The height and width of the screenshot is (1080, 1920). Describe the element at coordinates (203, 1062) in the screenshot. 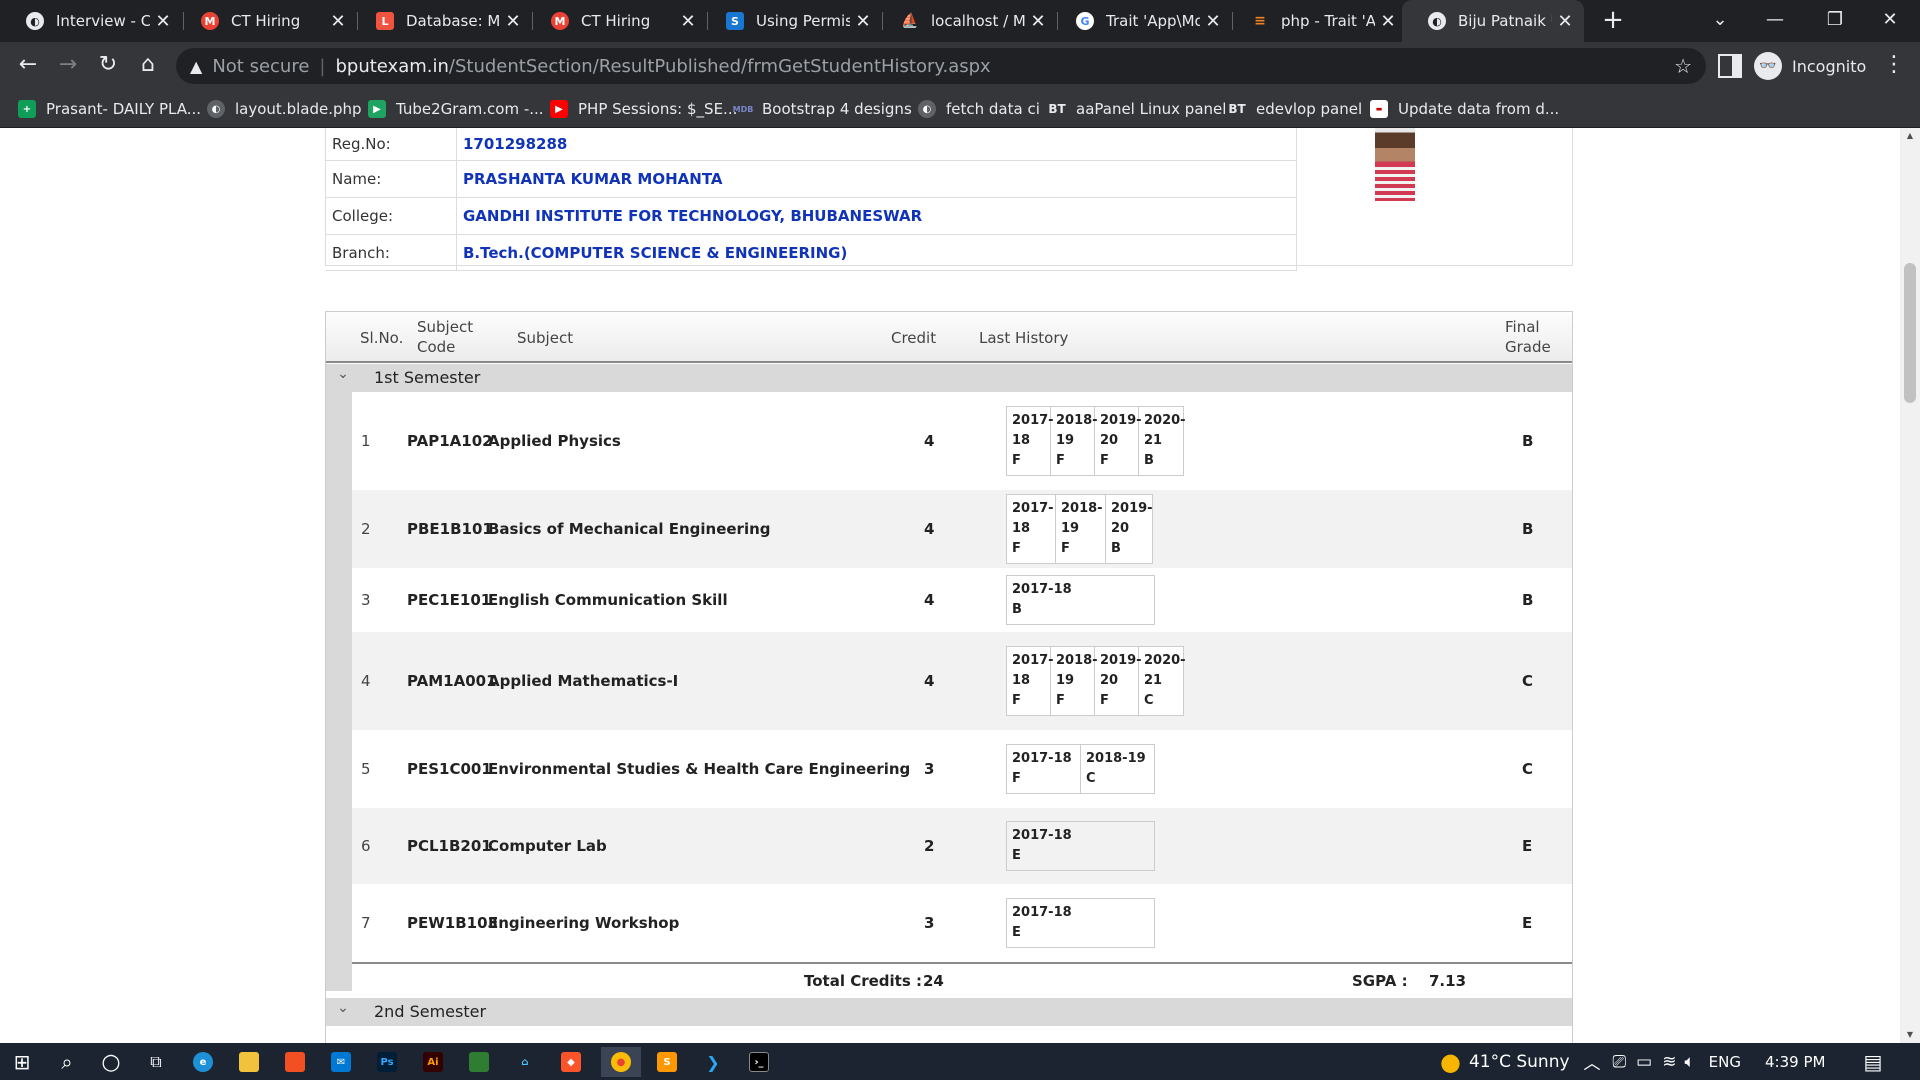

I see `edge-icon: e` at that location.